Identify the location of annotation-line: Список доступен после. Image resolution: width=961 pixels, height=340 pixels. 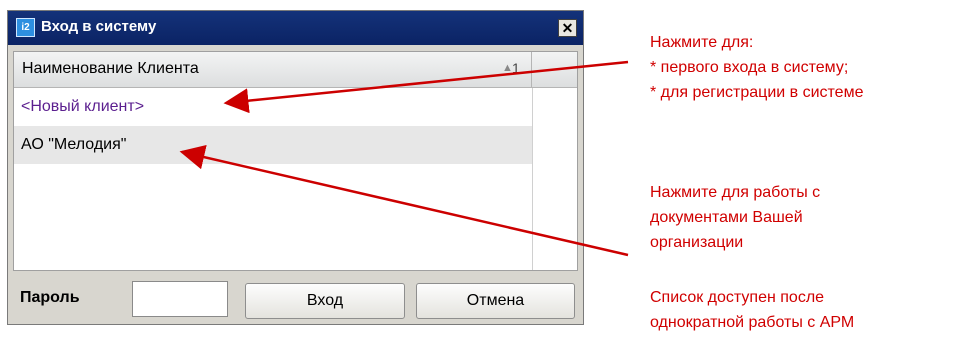
(737, 297).